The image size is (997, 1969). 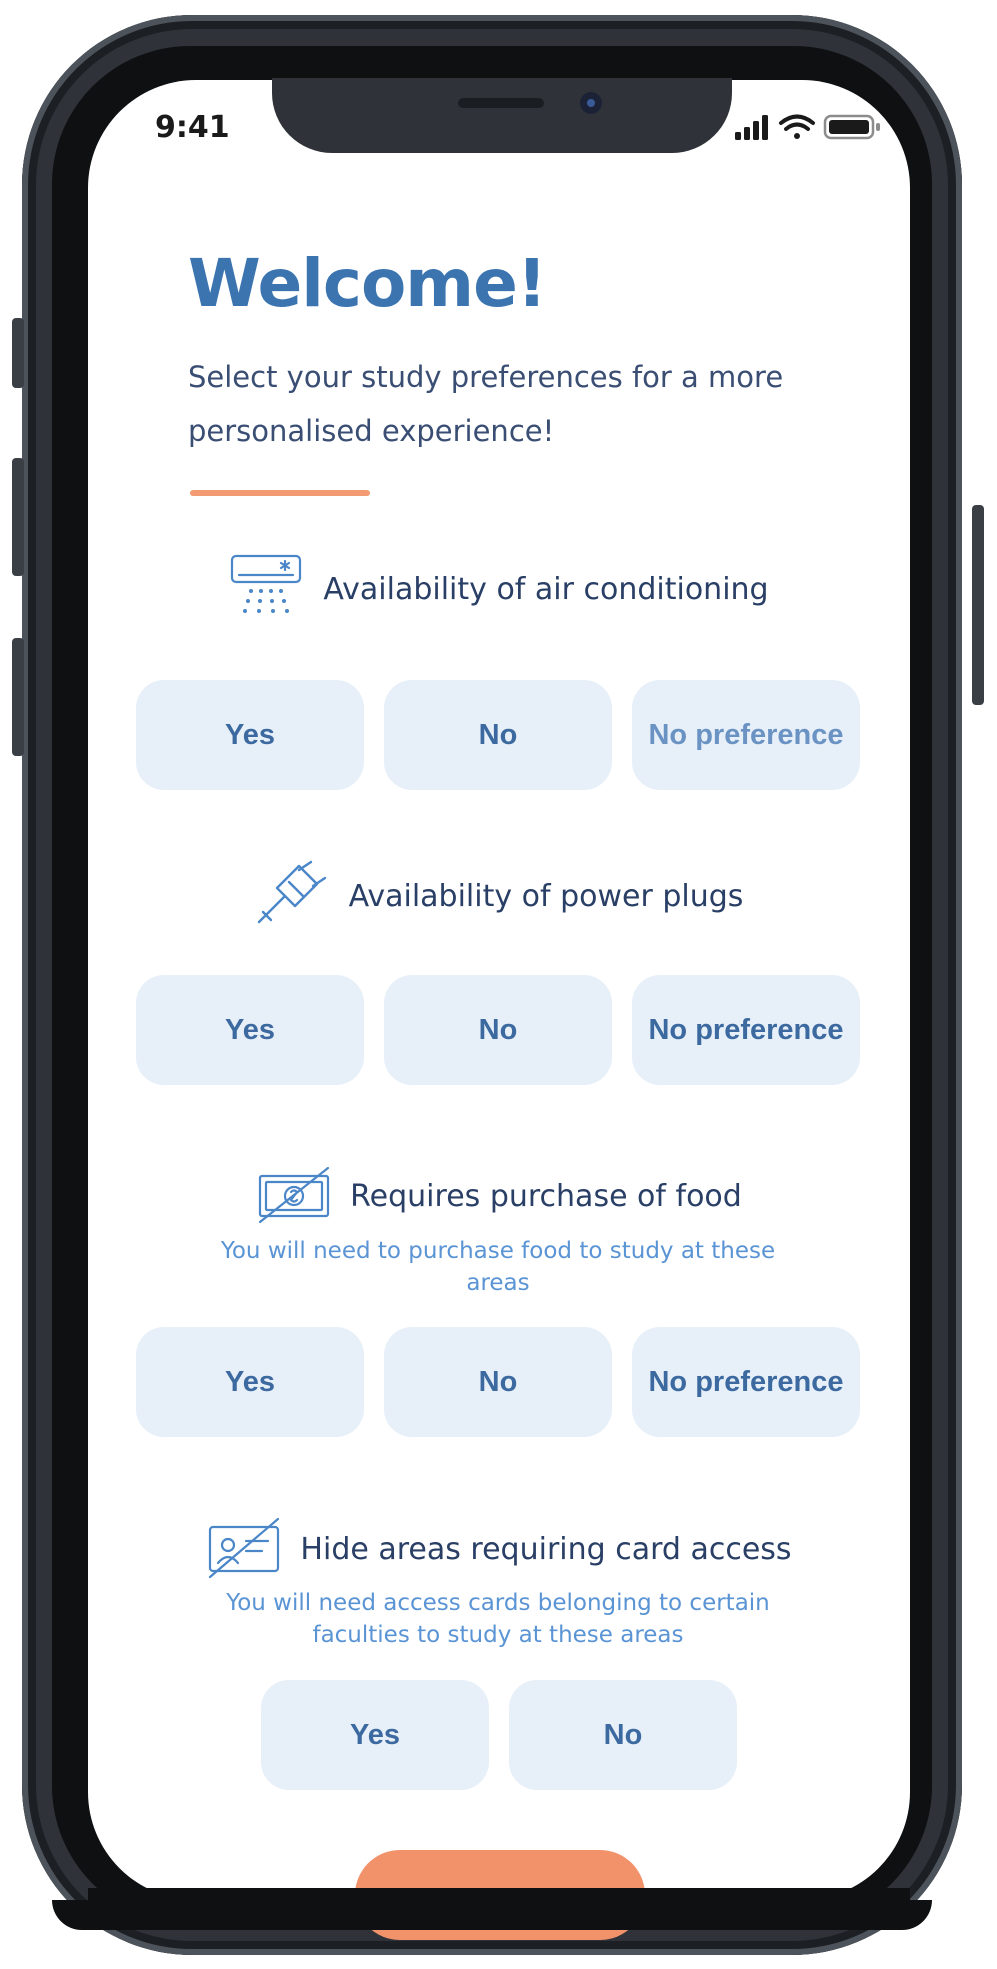 What do you see at coordinates (851, 127) in the screenshot?
I see `battery-icon` at bounding box center [851, 127].